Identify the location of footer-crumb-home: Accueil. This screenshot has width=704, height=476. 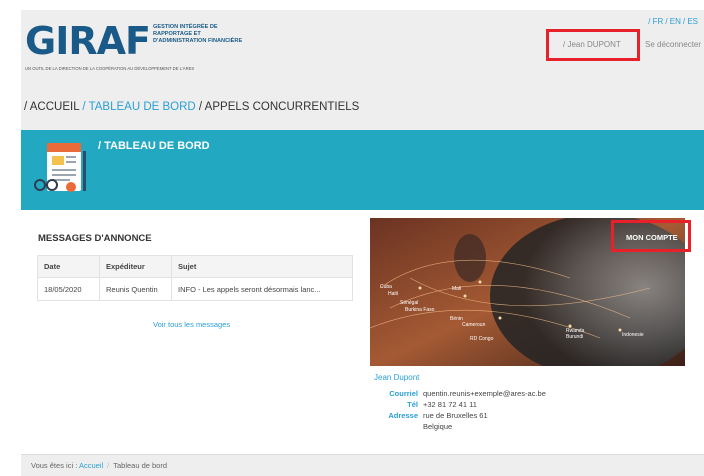
(91, 465).